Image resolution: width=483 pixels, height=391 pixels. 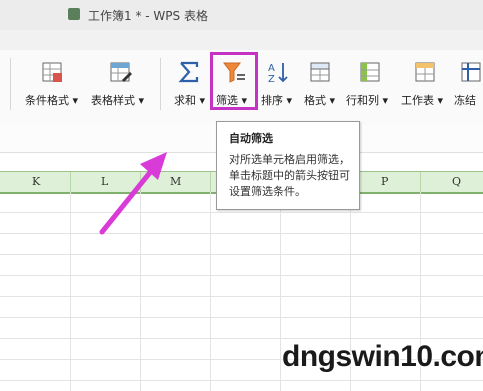 I want to click on site-watermark: dngswin10.com, so click(x=382, y=356).